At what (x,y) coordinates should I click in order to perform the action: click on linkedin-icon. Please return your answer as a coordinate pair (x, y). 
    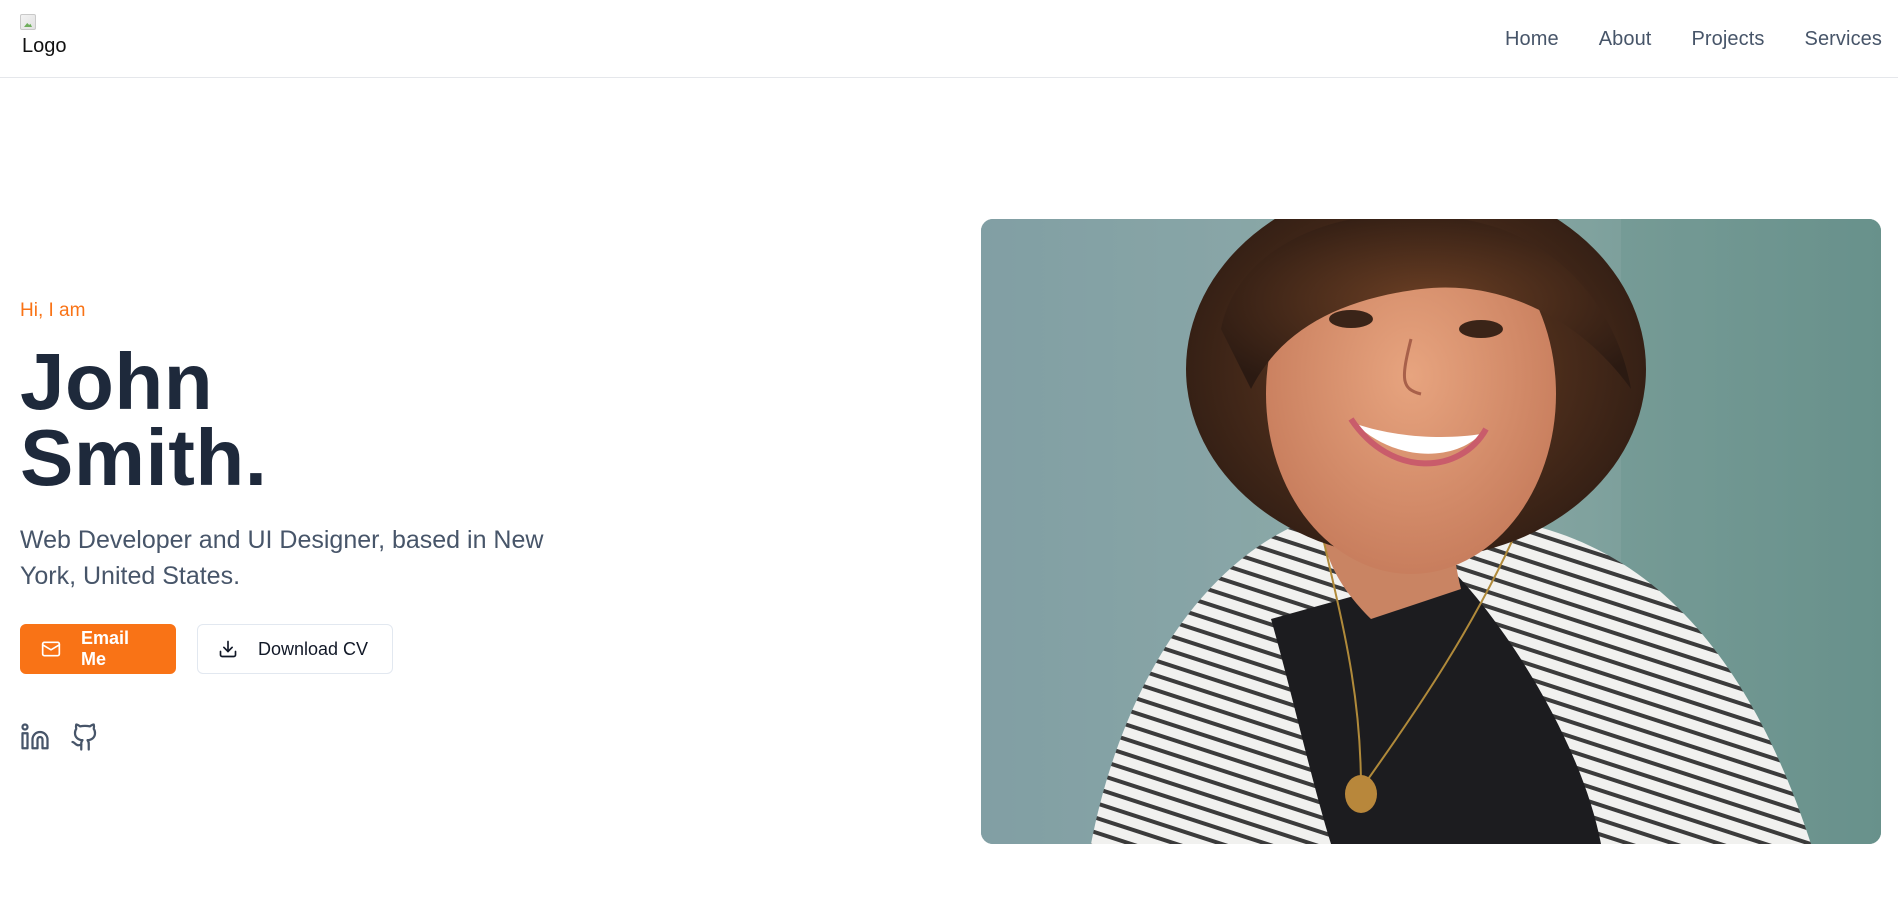
    Looking at the image, I should click on (35, 737).